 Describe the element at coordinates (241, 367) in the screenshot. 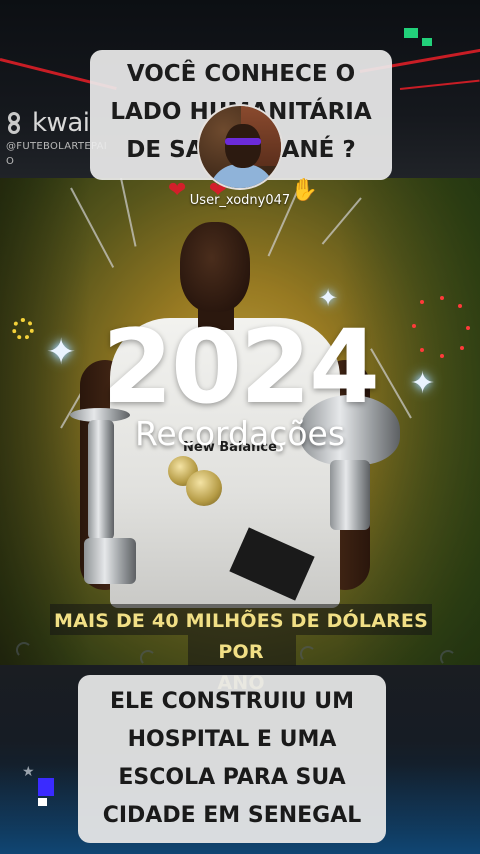

I see `year-heading: 2024` at that location.